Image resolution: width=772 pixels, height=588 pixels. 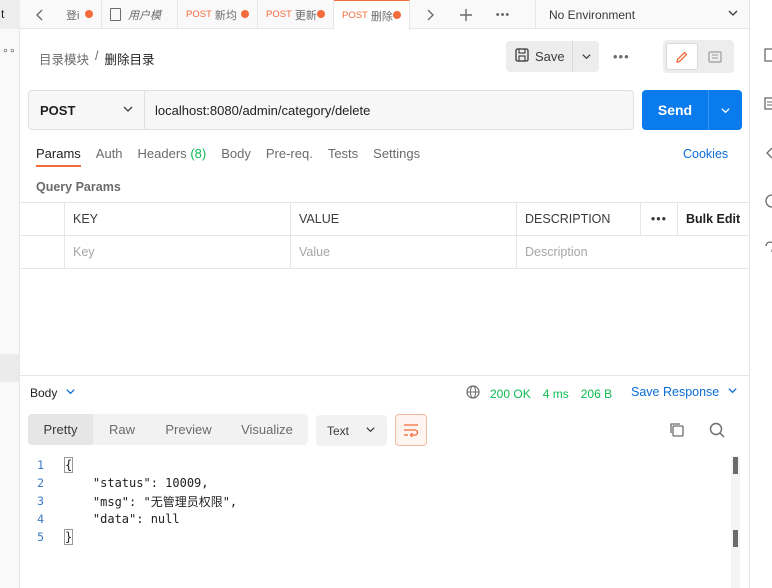 I want to click on response-size: 206 B, so click(x=596, y=394).